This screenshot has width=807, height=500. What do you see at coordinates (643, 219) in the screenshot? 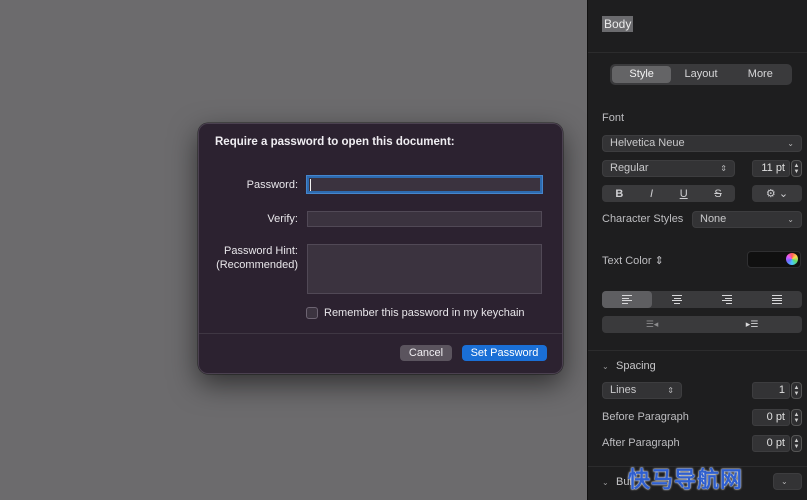
I see `character-styles-label: Character Styles` at bounding box center [643, 219].